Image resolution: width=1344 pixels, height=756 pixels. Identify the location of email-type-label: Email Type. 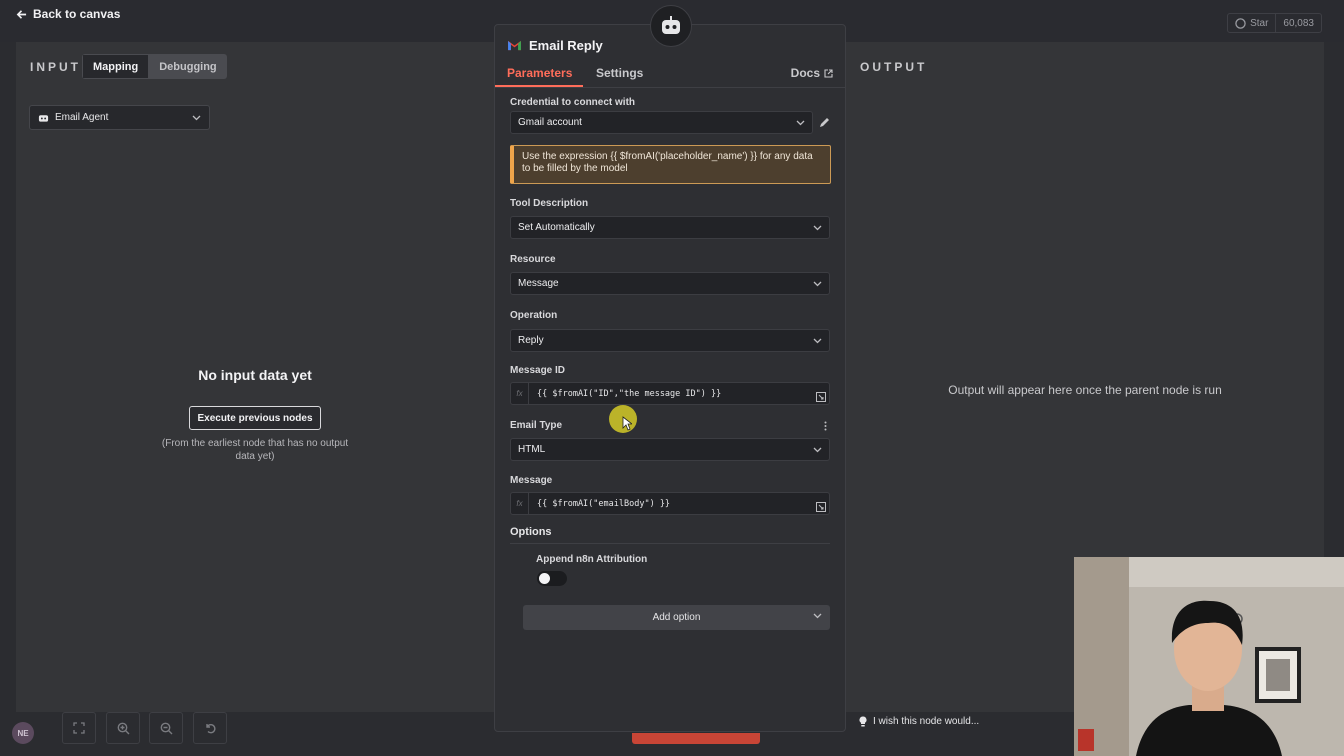
(536, 425).